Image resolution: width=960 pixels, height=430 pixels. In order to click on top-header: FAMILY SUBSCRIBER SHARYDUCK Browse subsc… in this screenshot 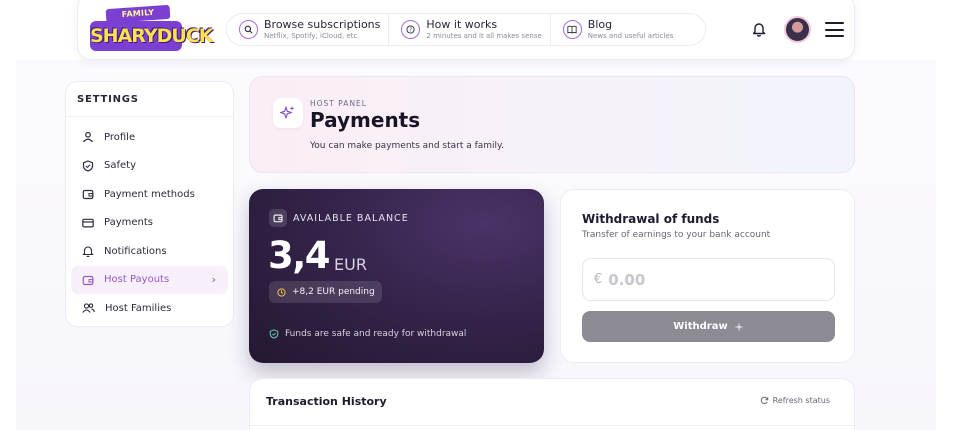, I will do `click(466, 30)`.